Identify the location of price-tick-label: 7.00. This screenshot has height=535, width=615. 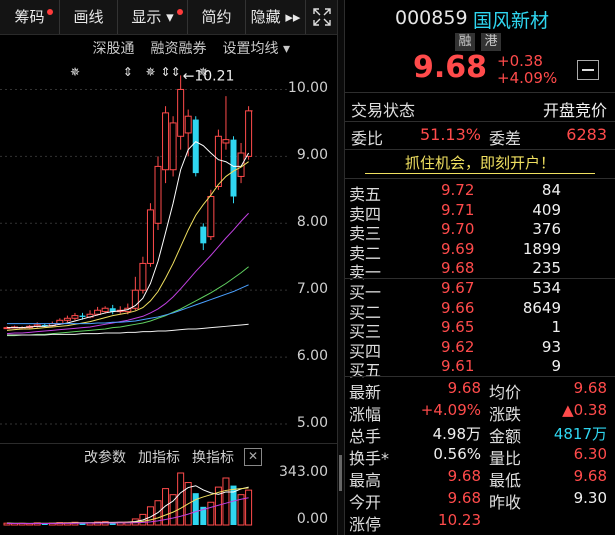
(312, 289).